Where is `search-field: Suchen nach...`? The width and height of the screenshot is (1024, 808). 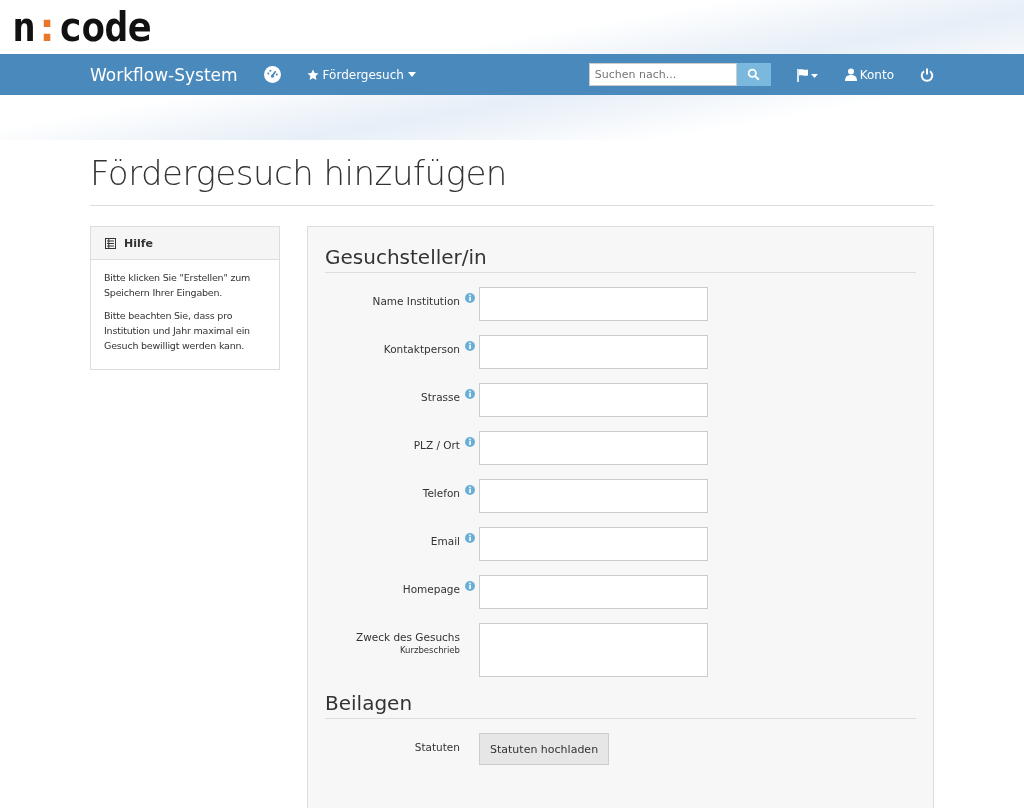 search-field: Suchen nach... is located at coordinates (662, 74).